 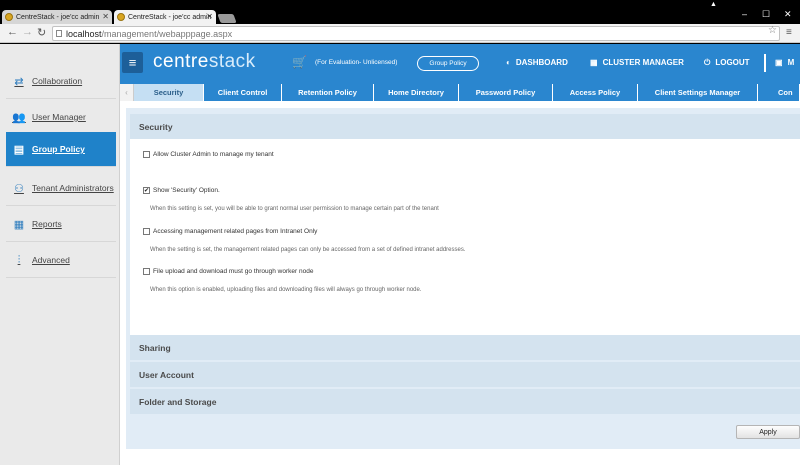 What do you see at coordinates (47, 224) in the screenshot?
I see `sidebar-item-label: Reports` at bounding box center [47, 224].